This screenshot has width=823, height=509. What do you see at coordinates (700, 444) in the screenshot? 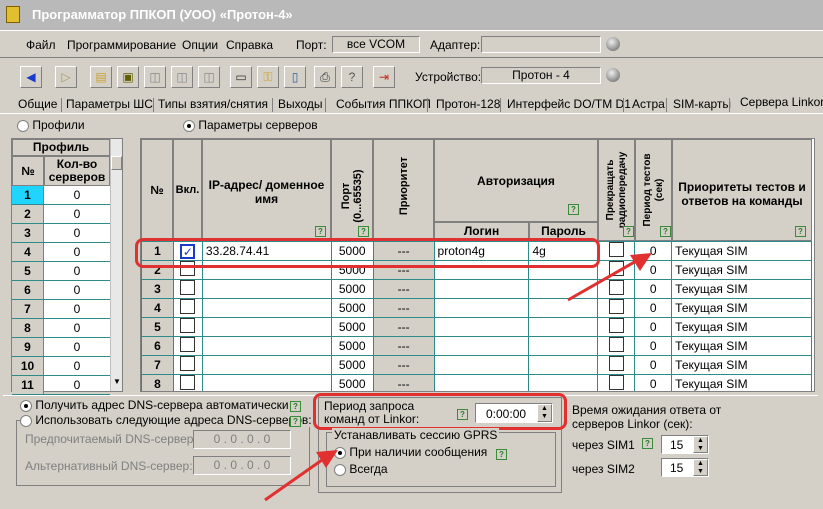
I see `sim1-spinner: ▲ ▼` at bounding box center [700, 444].